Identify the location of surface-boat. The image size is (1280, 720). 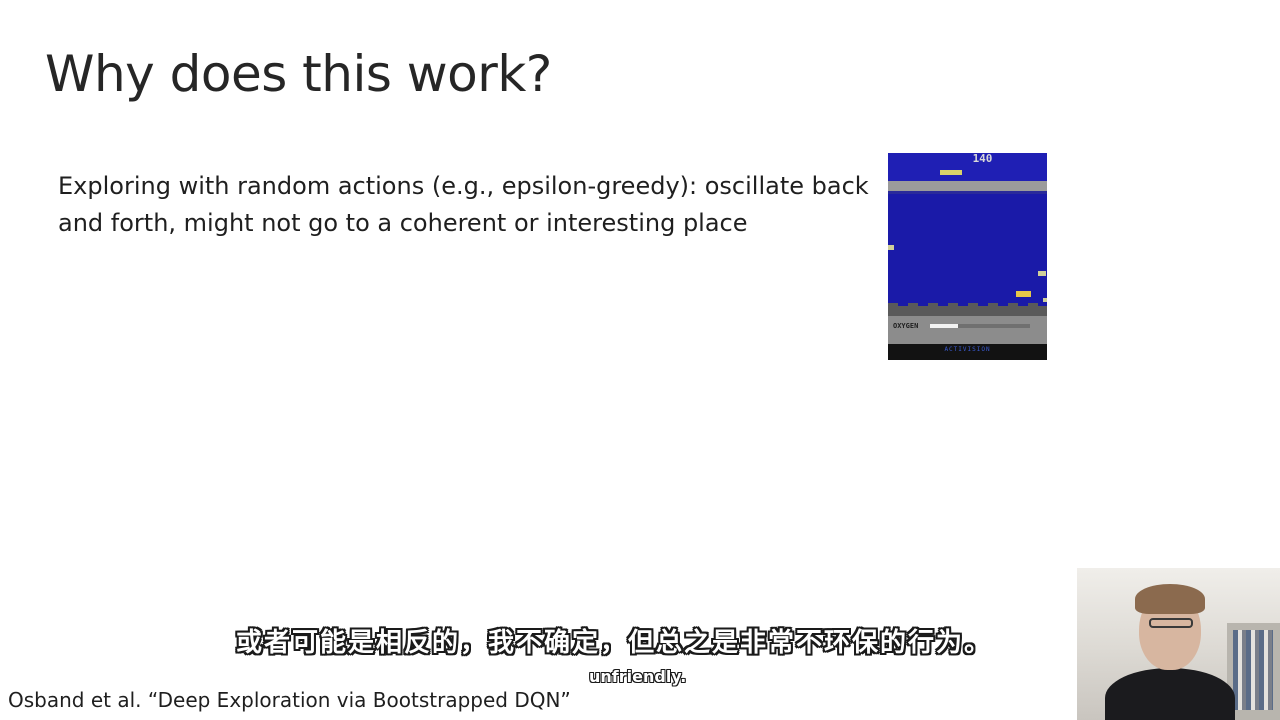
(951, 172).